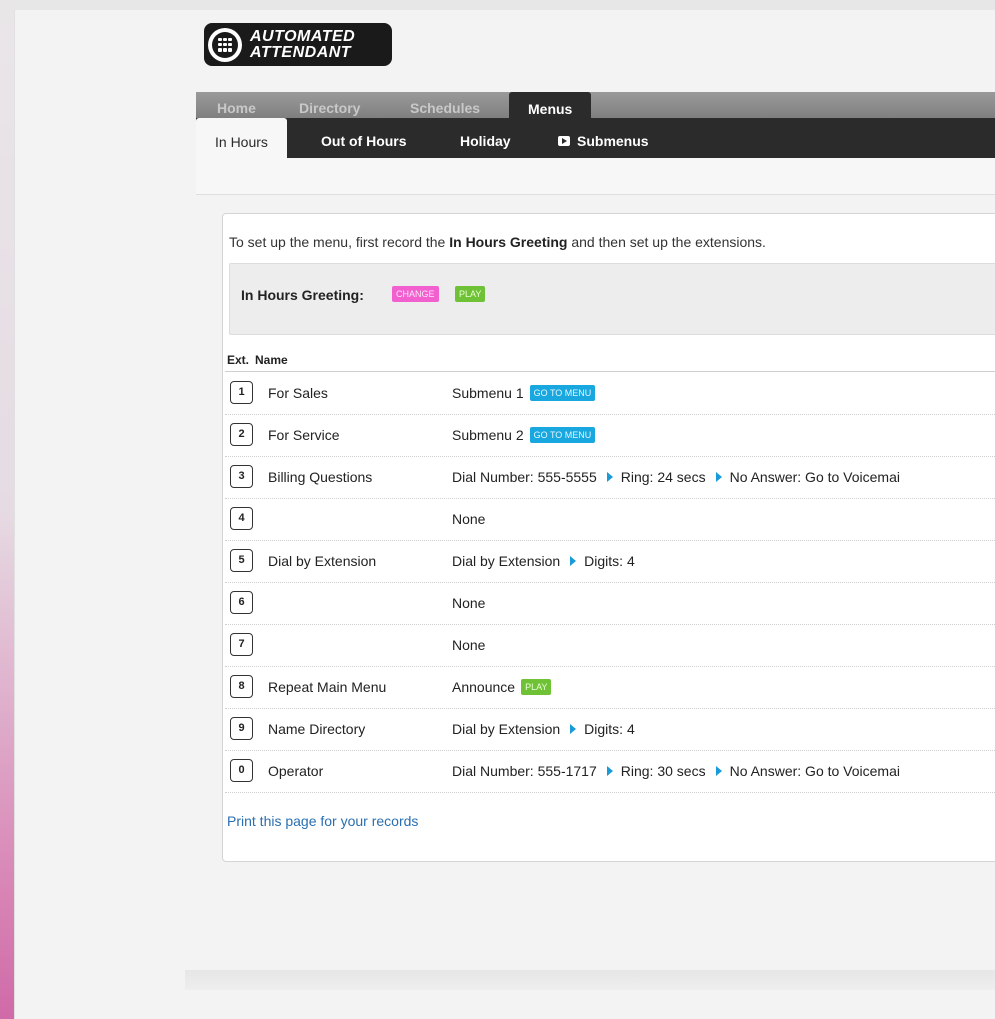  What do you see at coordinates (302, 295) in the screenshot?
I see `greeting-label: In Hours Greeting:` at bounding box center [302, 295].